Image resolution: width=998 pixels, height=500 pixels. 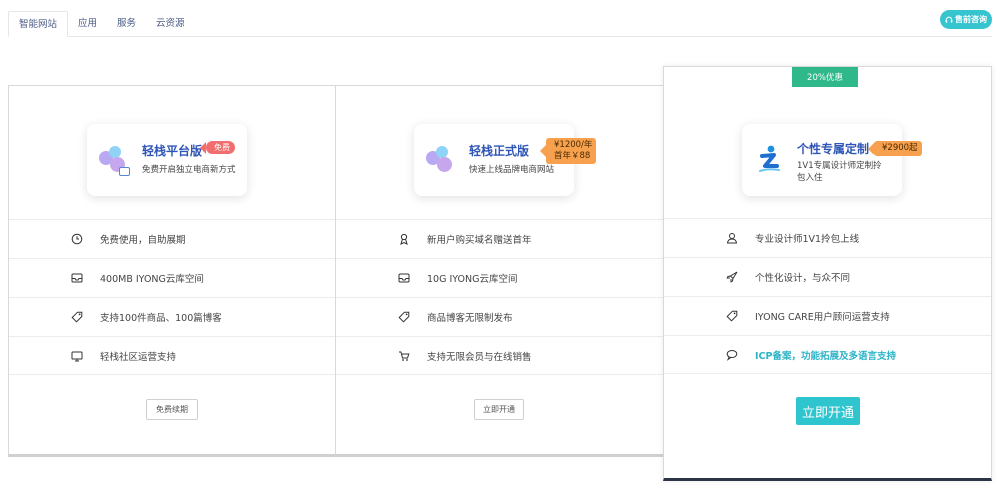 I want to click on plan-header: 个性专属定制 ¥2900起 1V1专属设计师定制拎包入住, so click(x=832, y=160).